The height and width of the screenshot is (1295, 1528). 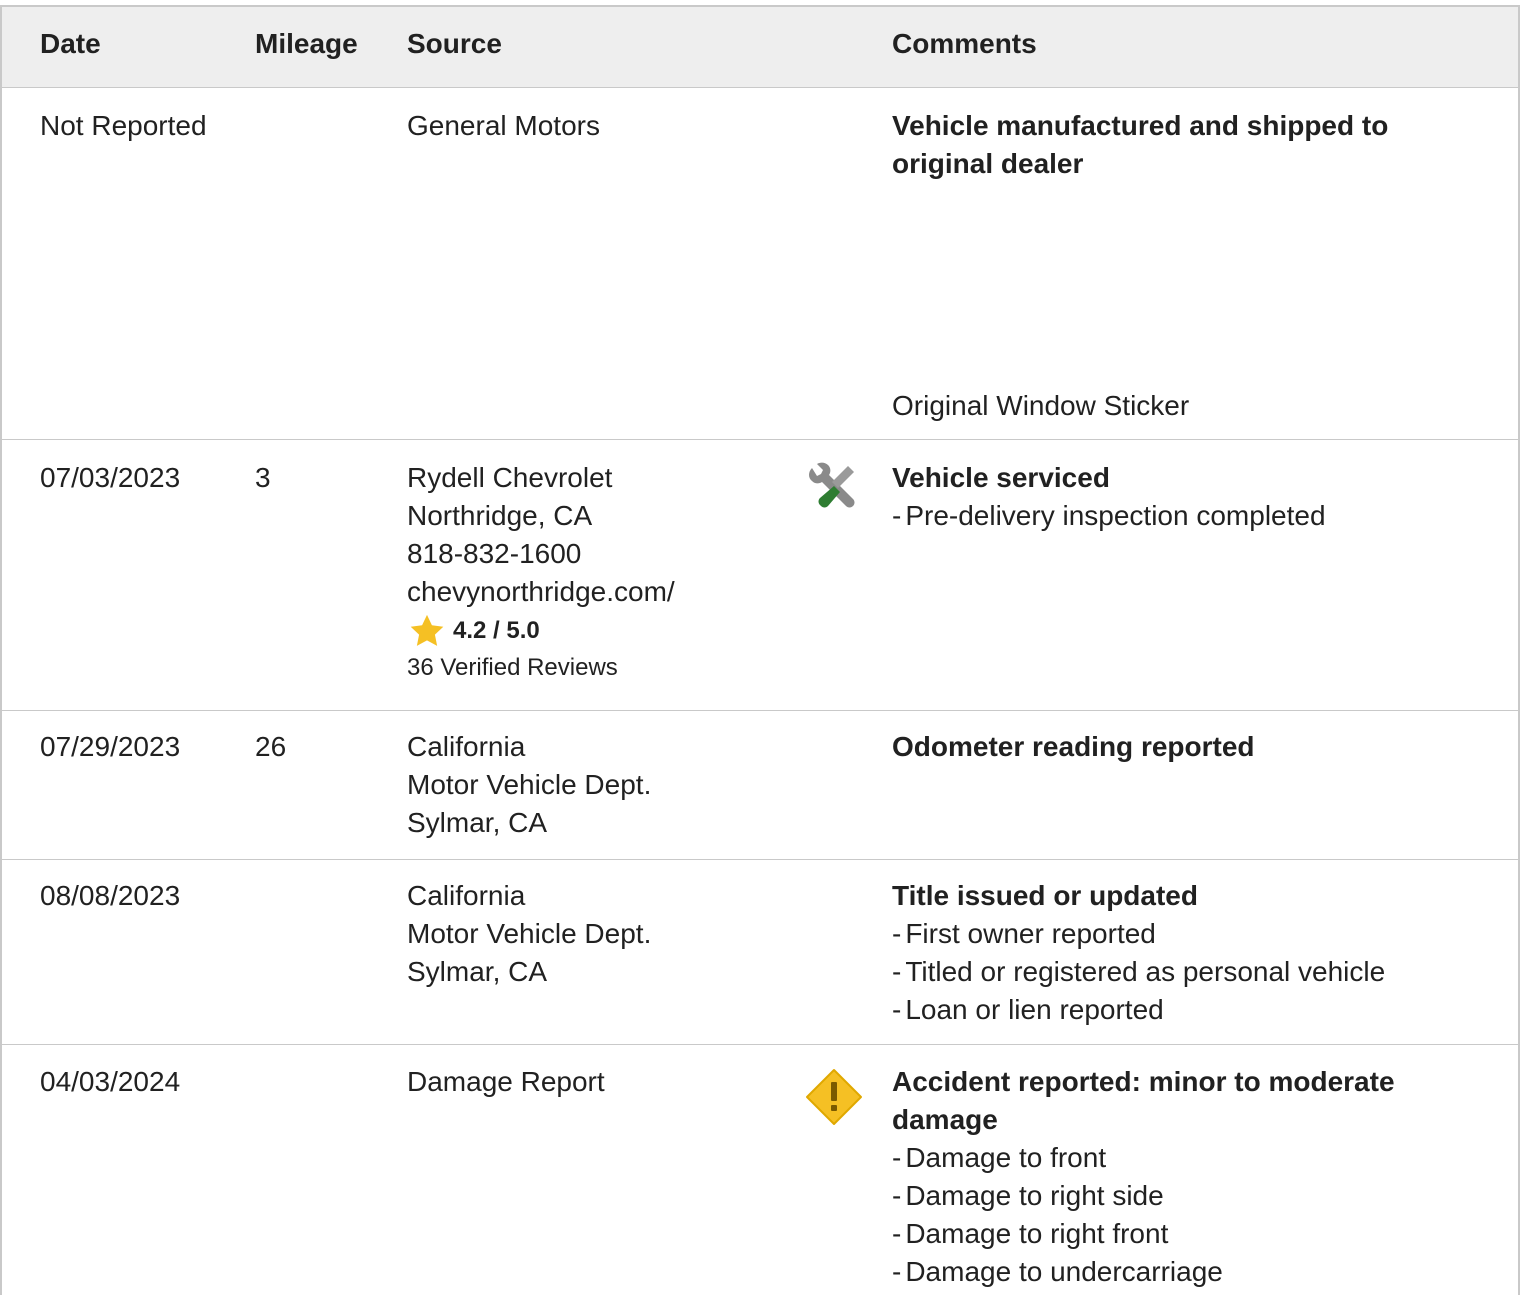 What do you see at coordinates (70, 43) in the screenshot?
I see `header-date: Date` at bounding box center [70, 43].